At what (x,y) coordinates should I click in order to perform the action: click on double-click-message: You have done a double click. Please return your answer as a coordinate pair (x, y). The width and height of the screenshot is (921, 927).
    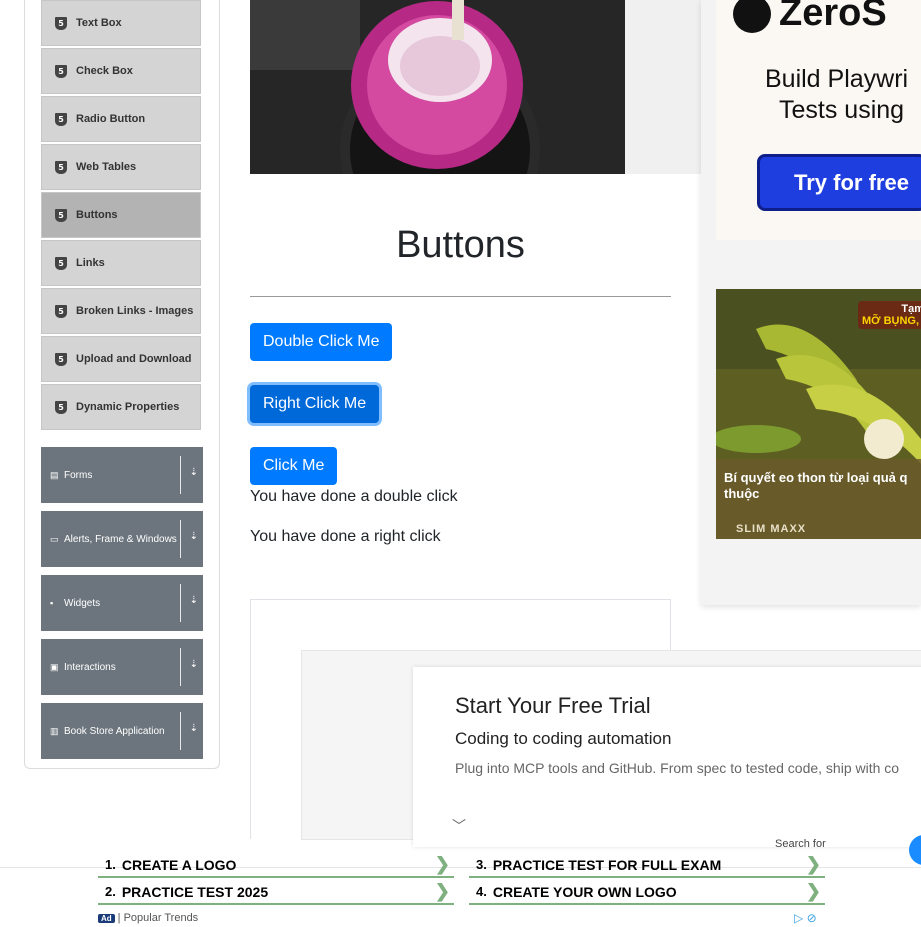
    Looking at the image, I should click on (354, 496).